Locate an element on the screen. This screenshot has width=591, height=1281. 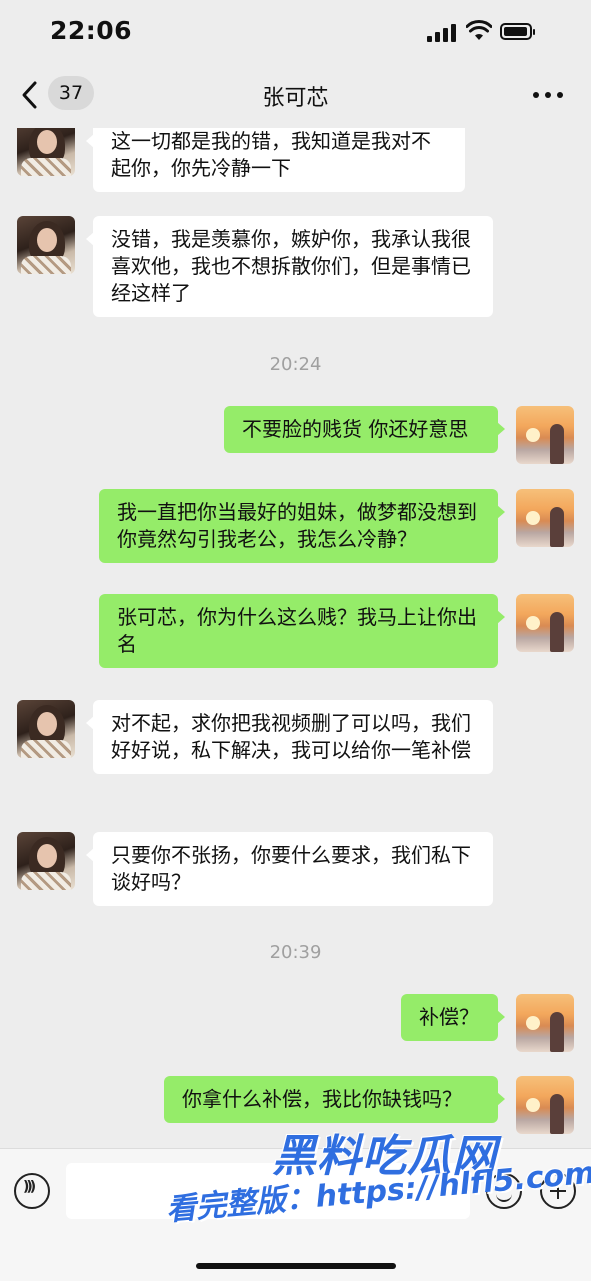
incoming-message-bubble: 对不起，求你把我视频删了可以吗，我们好好说，私下解决，我可以给你一笔补偿 is located at coordinates (289, 737).